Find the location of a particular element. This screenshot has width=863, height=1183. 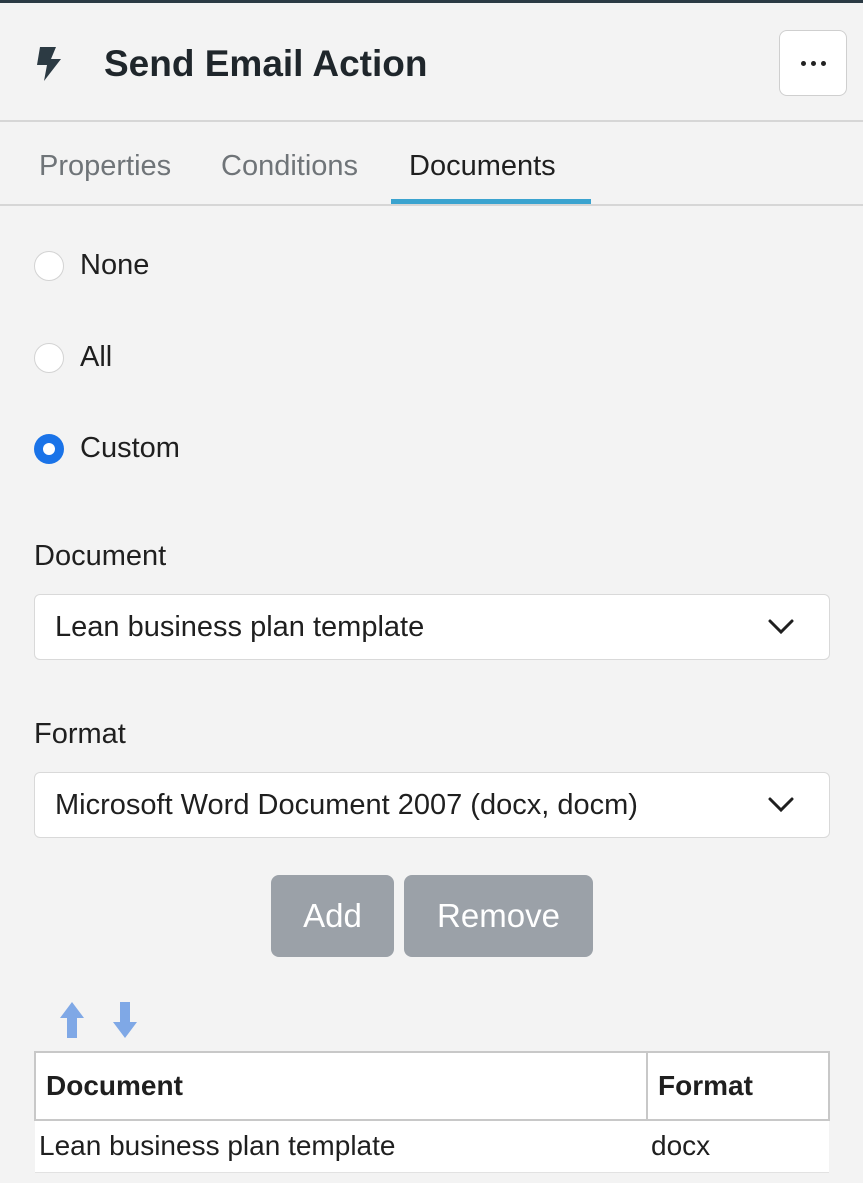

page-title: Send Email Action is located at coordinates (266, 63).